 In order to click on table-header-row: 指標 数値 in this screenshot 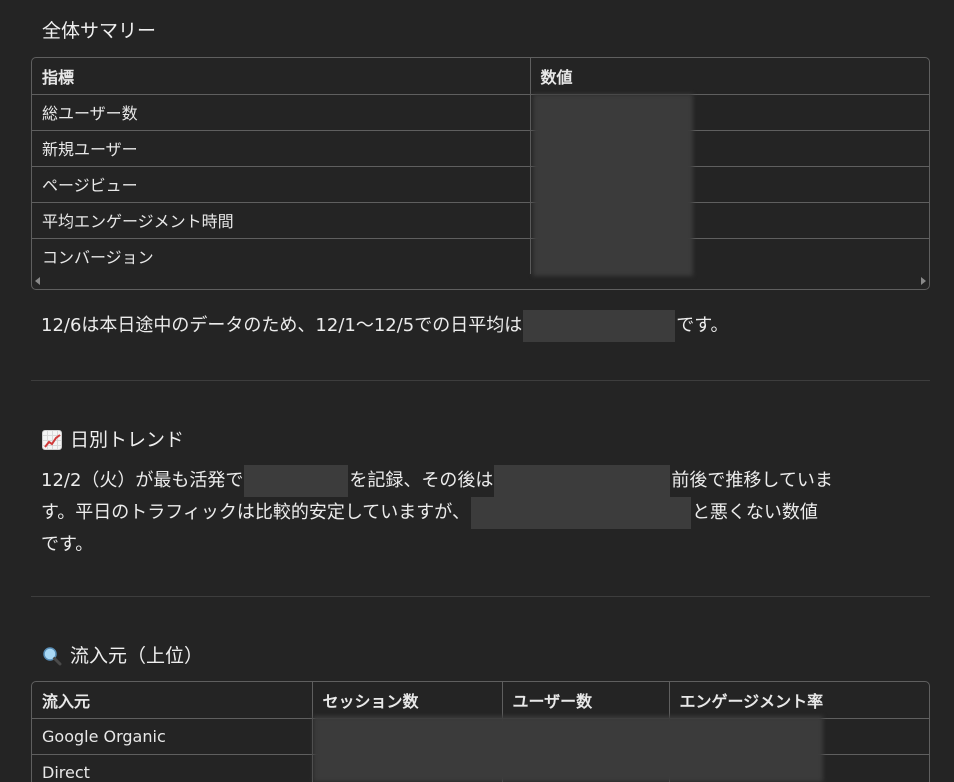, I will do `click(480, 76)`.